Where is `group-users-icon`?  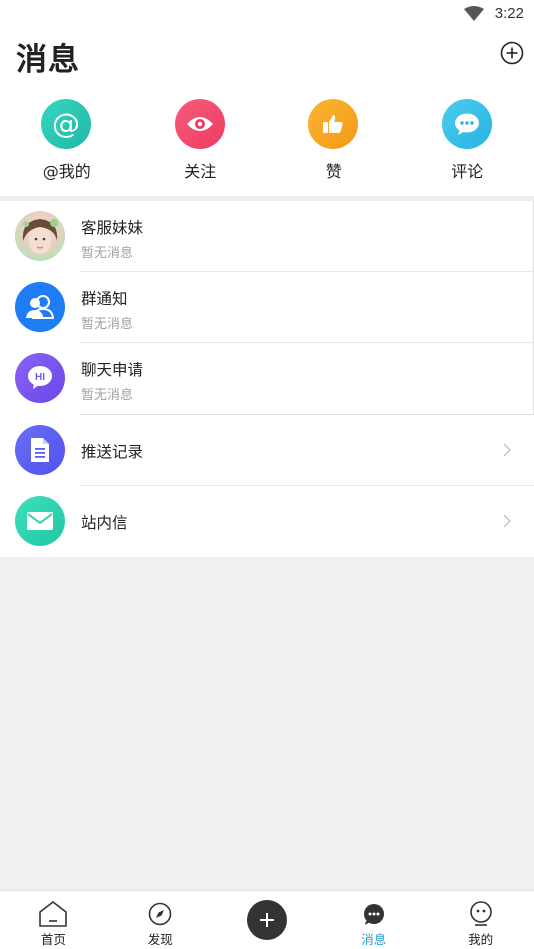 group-users-icon is located at coordinates (40, 307).